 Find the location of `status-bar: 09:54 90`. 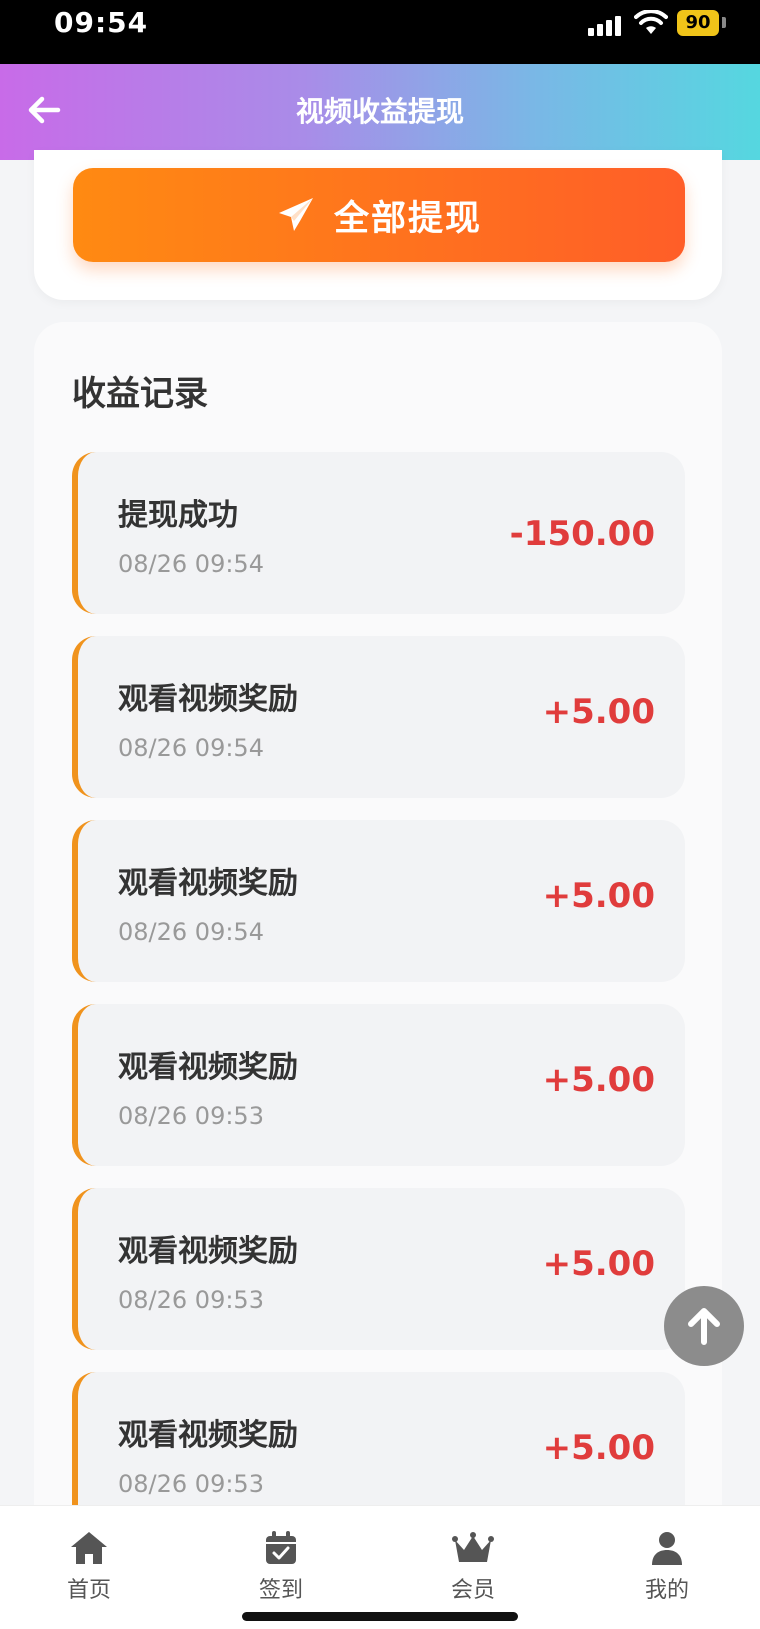

status-bar: 09:54 90 is located at coordinates (380, 32).